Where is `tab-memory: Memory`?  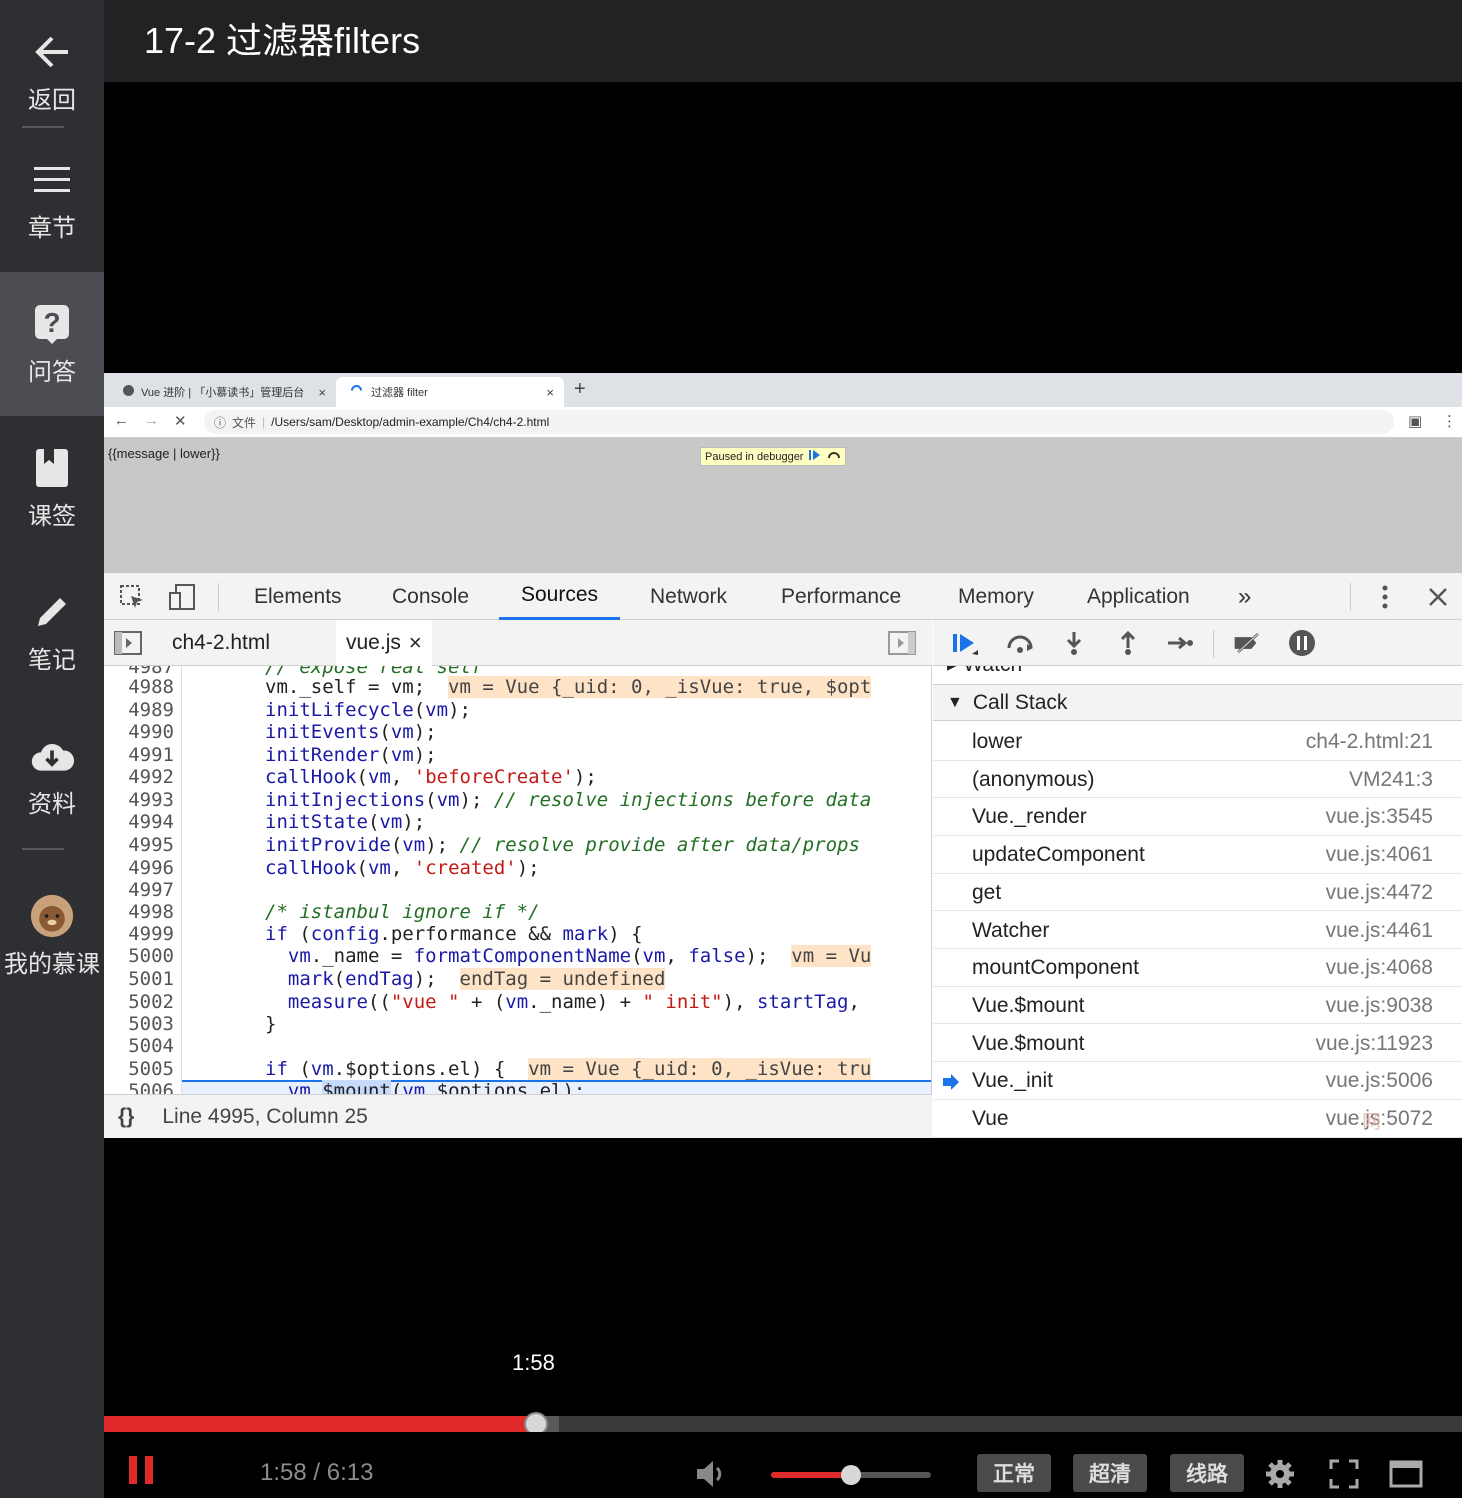
tab-memory: Memory is located at coordinates (996, 596).